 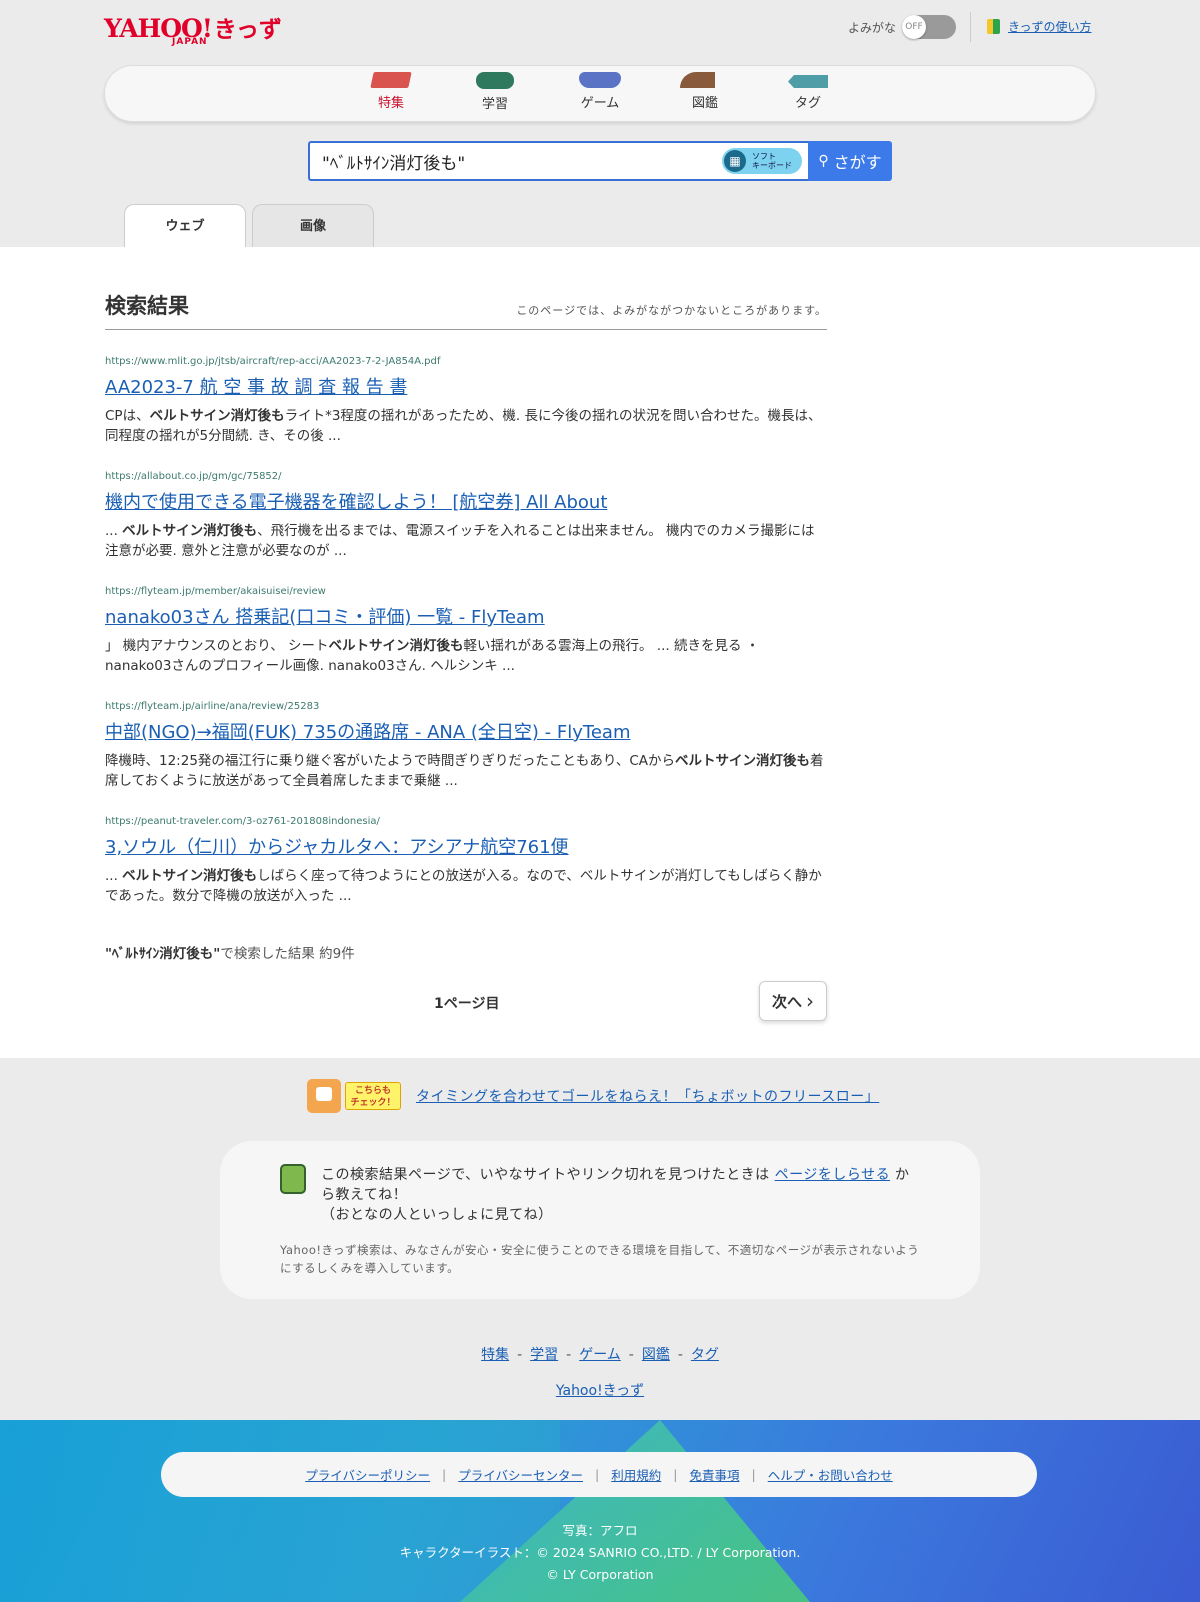 I want to click on result-title-link: nanako03さん 搭乗記(口コミ・評価) 一覧 - FlyTeam, so click(x=466, y=616).